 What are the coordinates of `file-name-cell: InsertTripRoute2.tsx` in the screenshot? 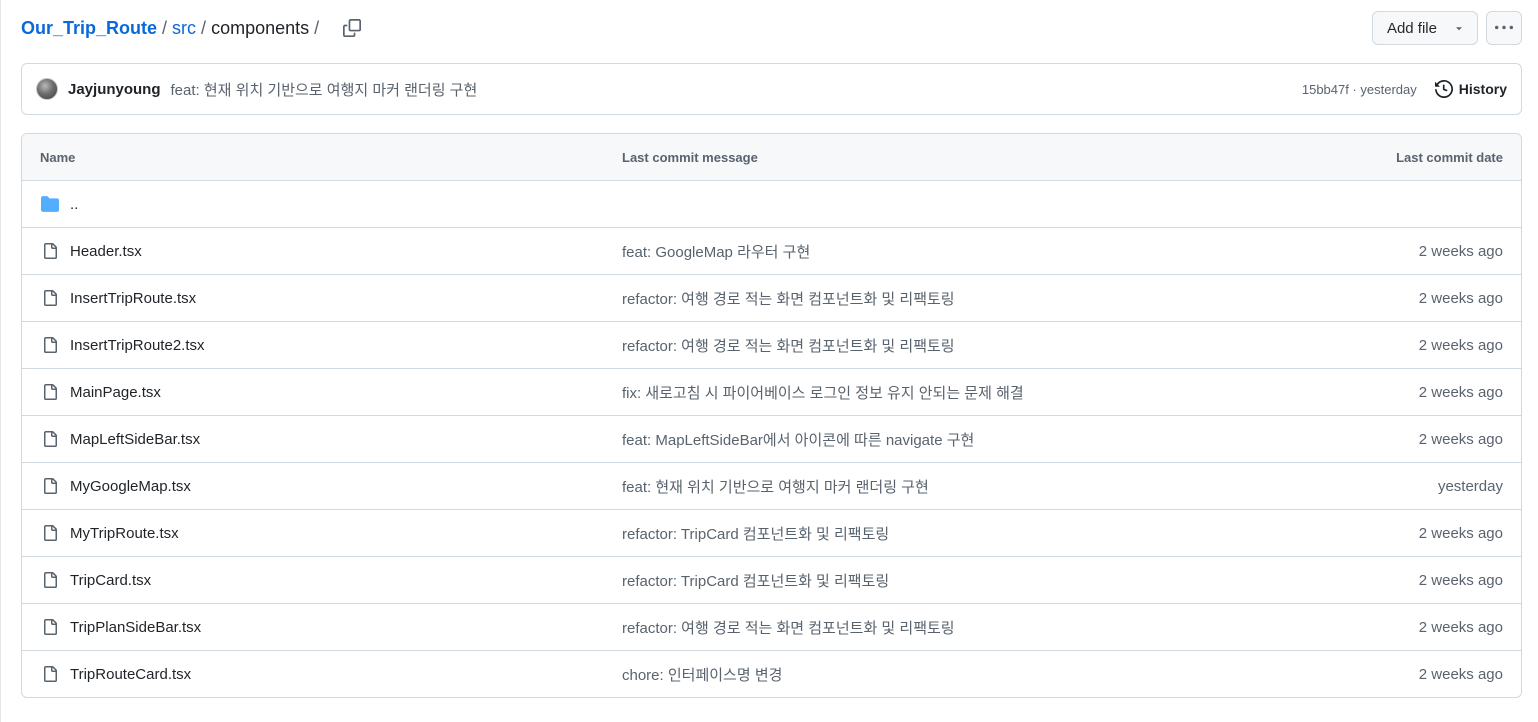 It's located at (322, 345).